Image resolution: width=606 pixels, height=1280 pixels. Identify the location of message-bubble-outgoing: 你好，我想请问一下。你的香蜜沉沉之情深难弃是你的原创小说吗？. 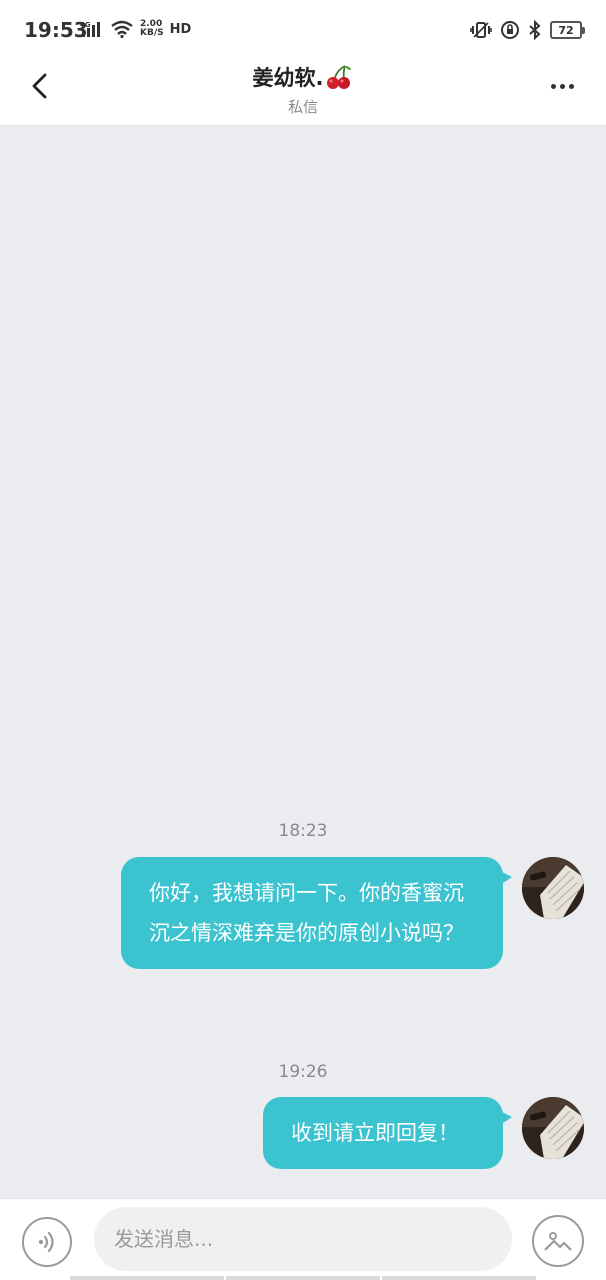
(316, 913).